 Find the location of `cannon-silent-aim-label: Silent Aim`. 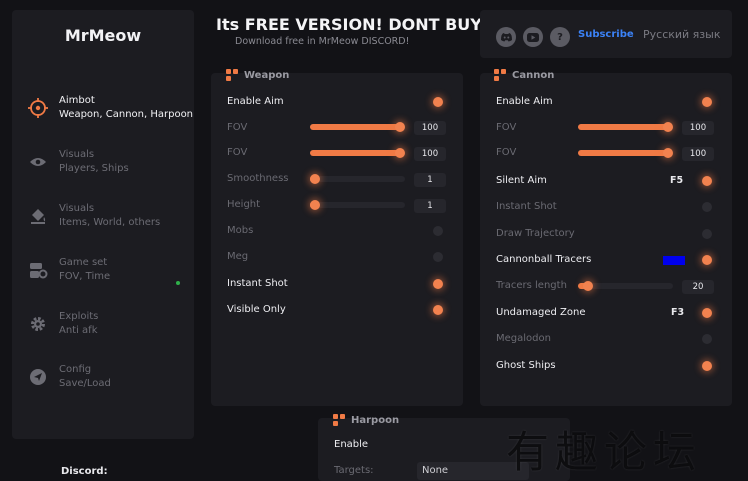

cannon-silent-aim-label: Silent Aim is located at coordinates (521, 180).